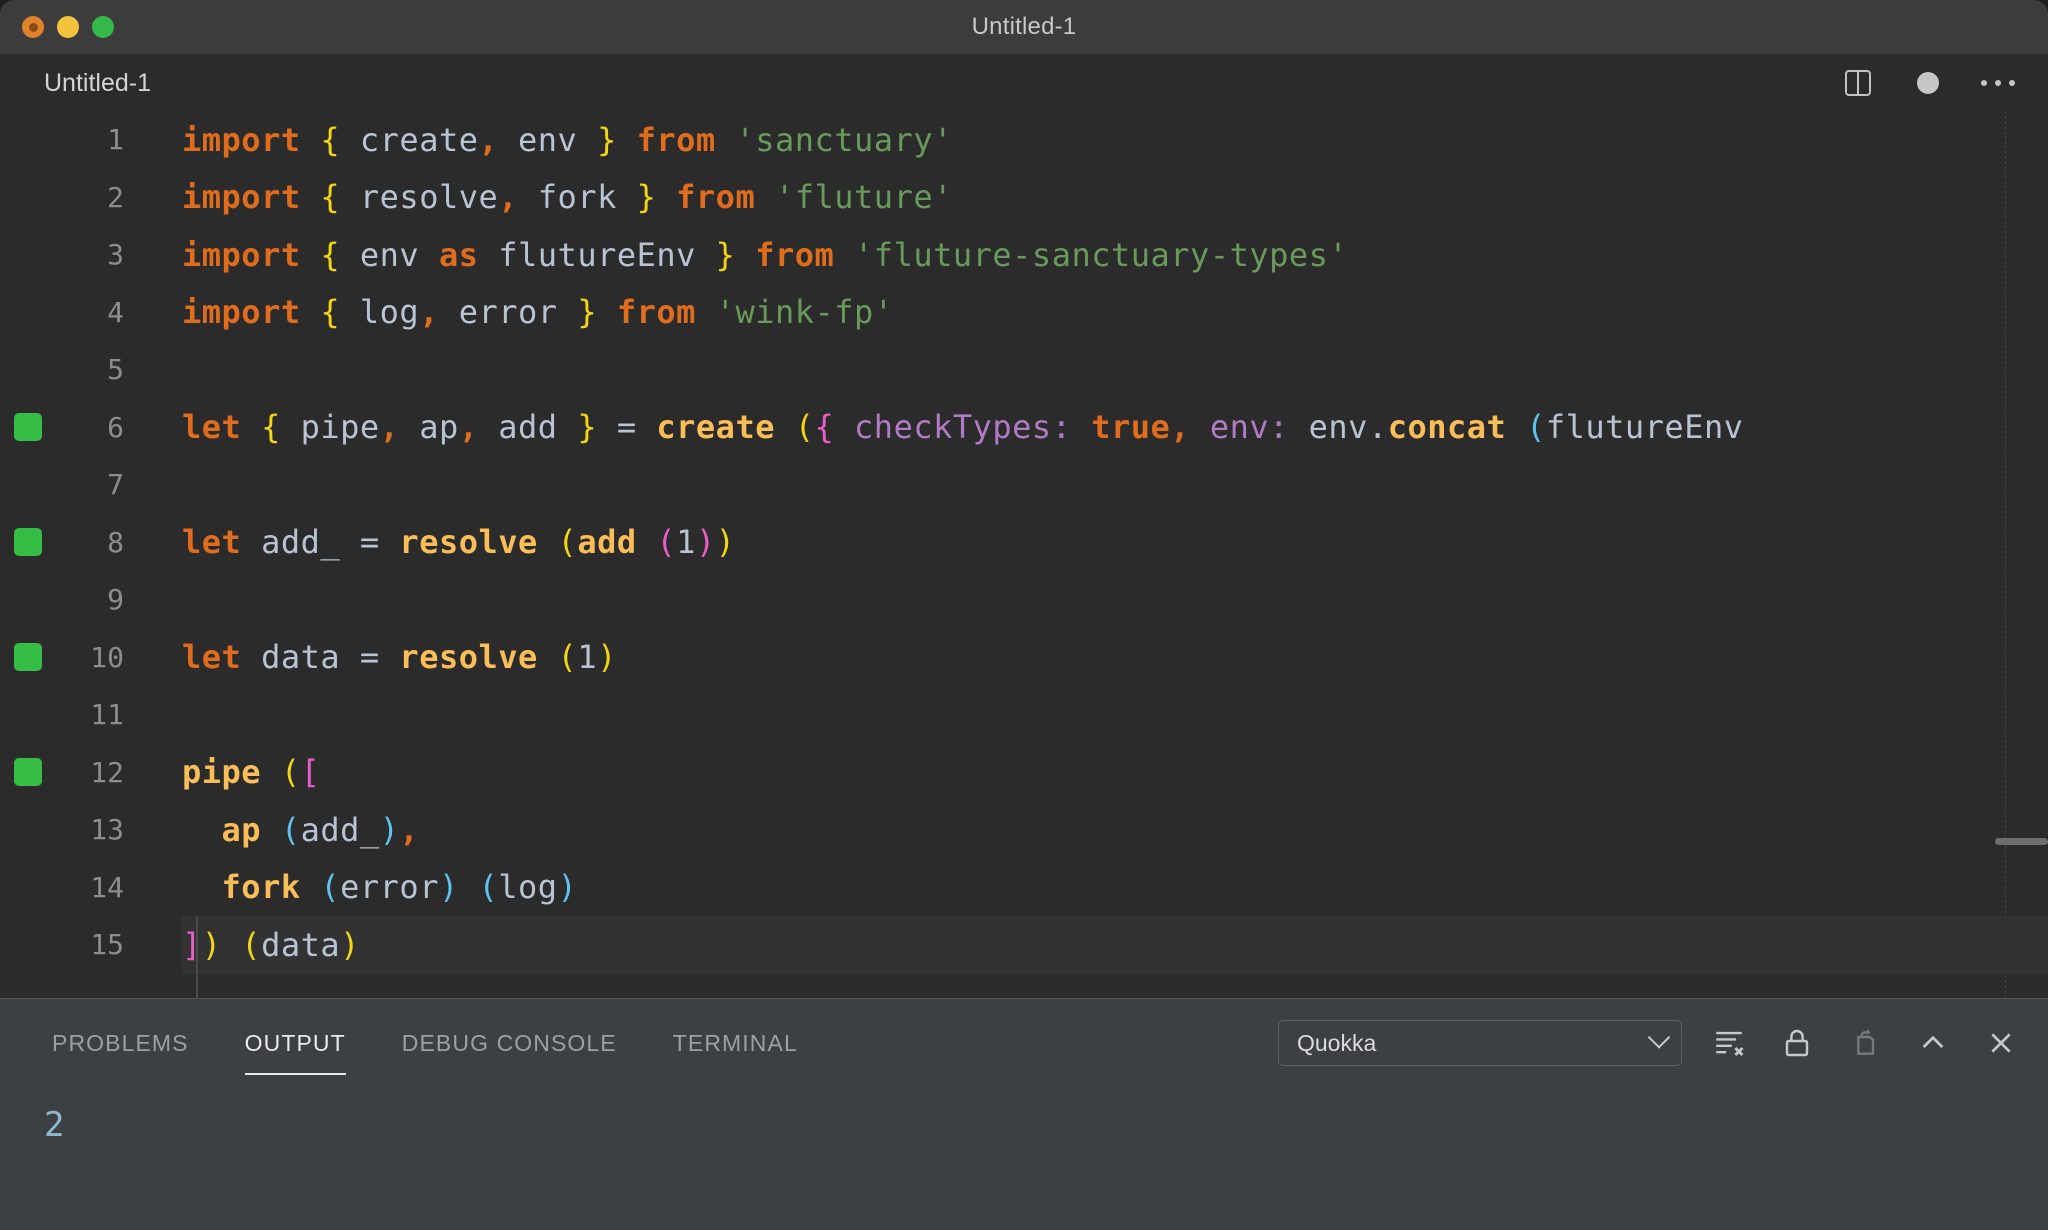  Describe the element at coordinates (1024, 370) in the screenshot. I see `code-line: 5` at that location.